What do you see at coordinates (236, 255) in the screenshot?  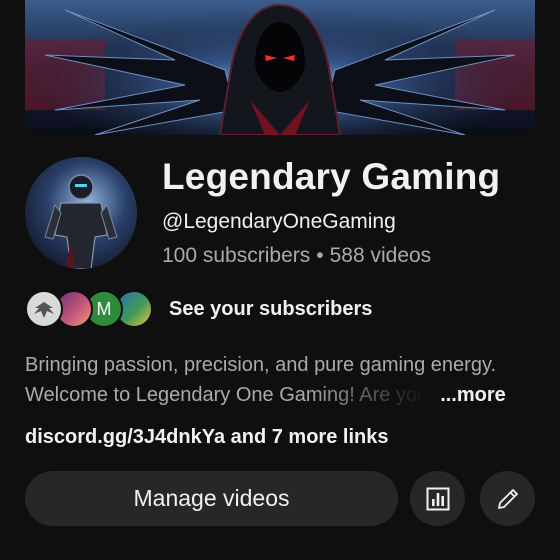 I see `subscriber-count: 100 subscribers` at bounding box center [236, 255].